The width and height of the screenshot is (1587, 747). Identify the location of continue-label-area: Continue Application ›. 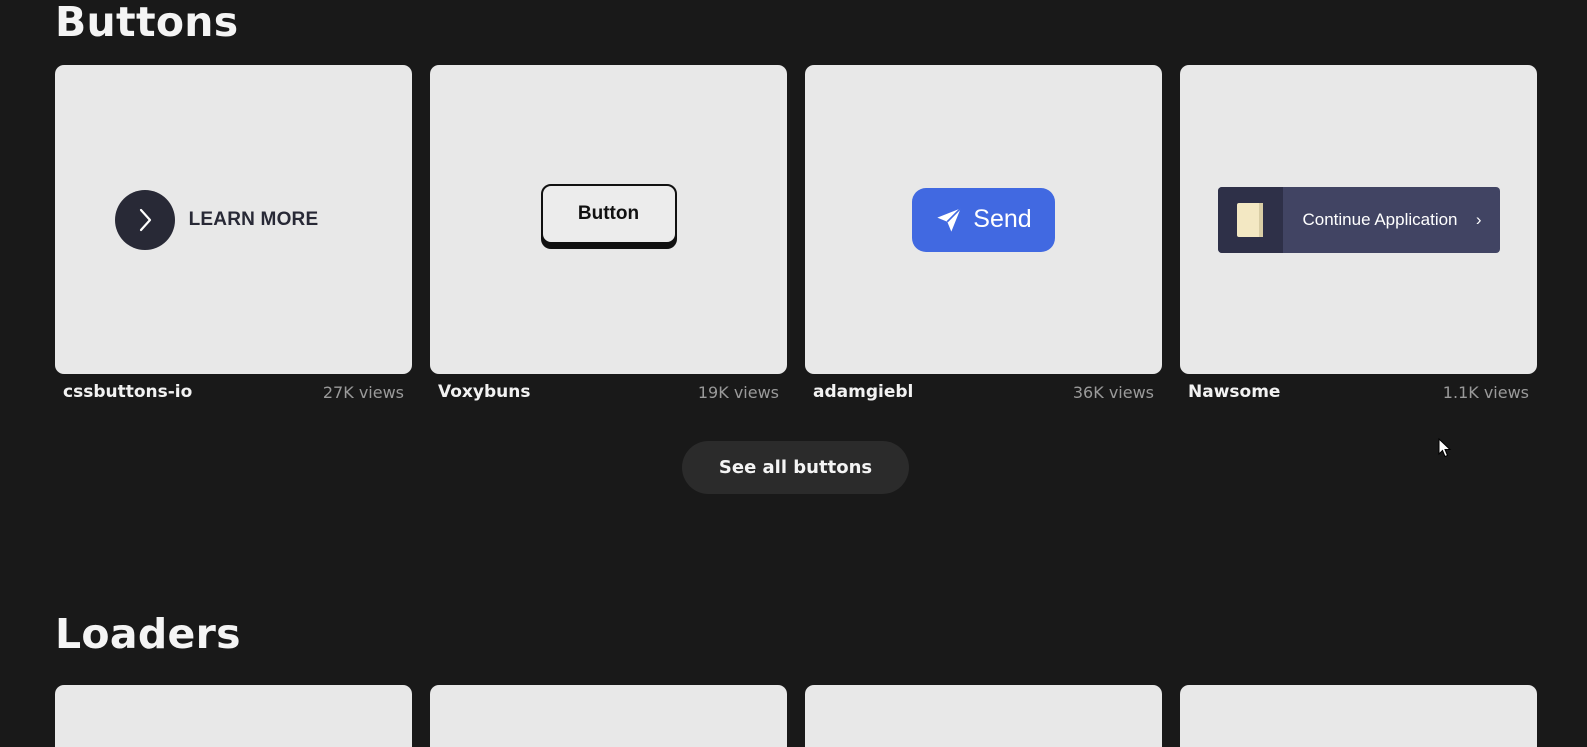
(1391, 220).